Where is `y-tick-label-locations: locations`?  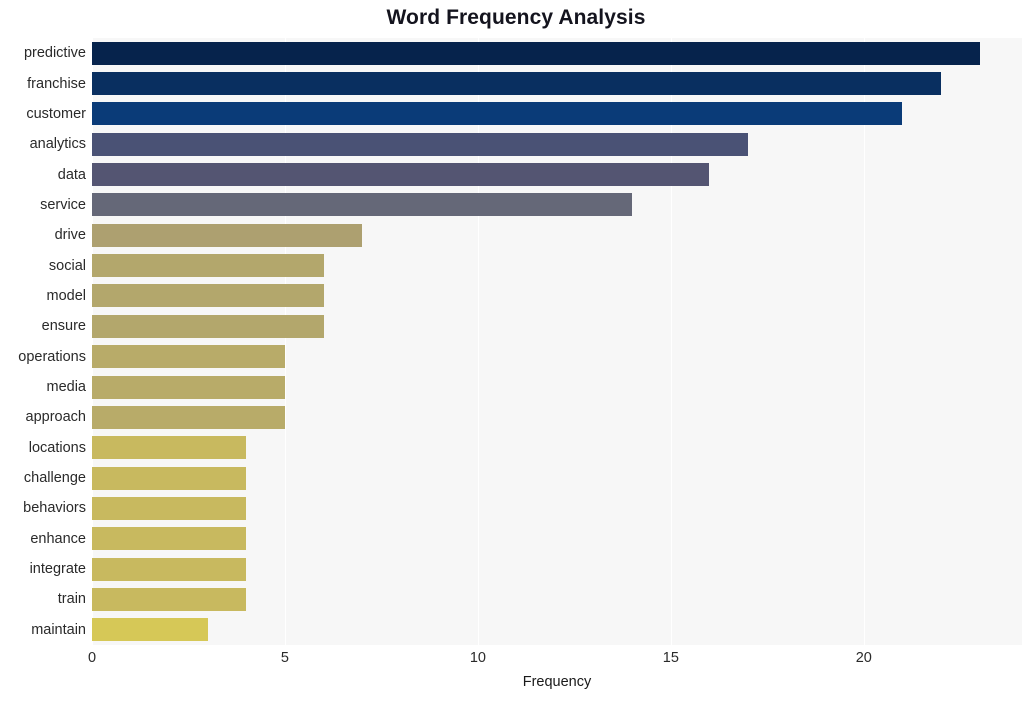
y-tick-label-locations: locations is located at coordinates (57, 447).